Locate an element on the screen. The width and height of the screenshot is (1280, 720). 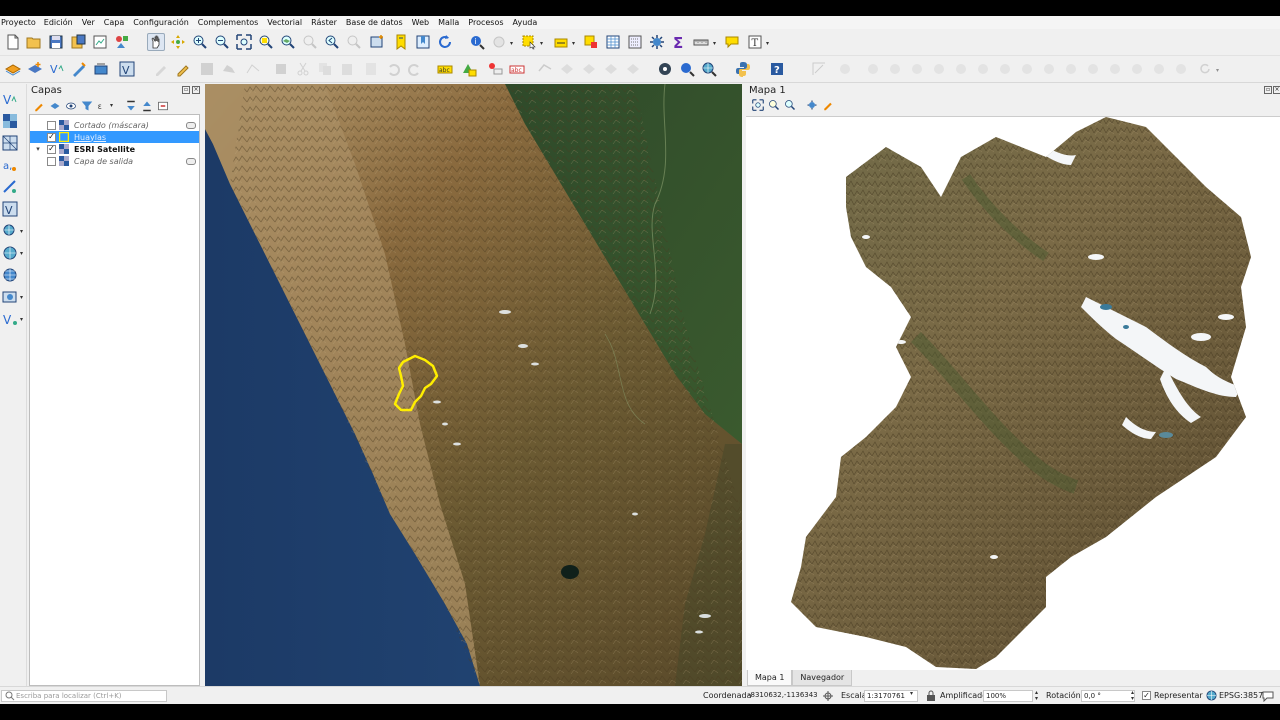
add-arcgis-icon is located at coordinates (10, 297).